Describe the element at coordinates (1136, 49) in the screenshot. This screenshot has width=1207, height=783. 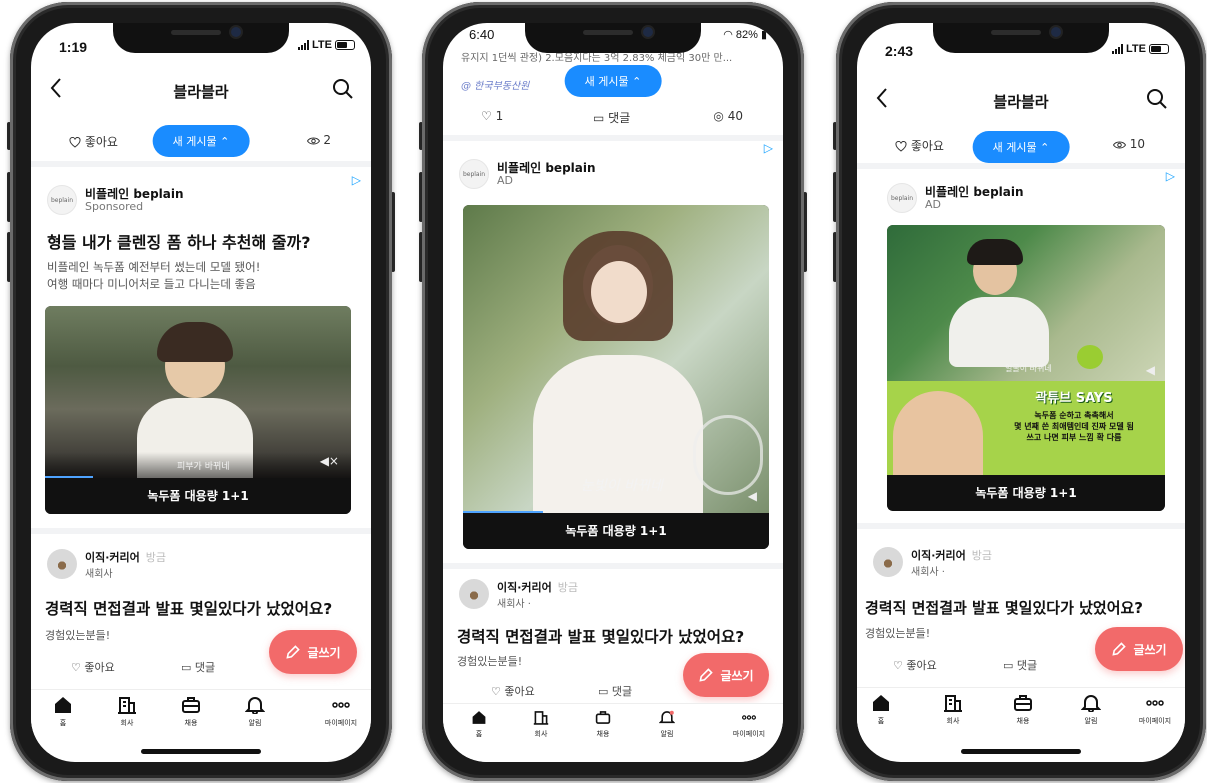
I see `network-label: LTE` at that location.